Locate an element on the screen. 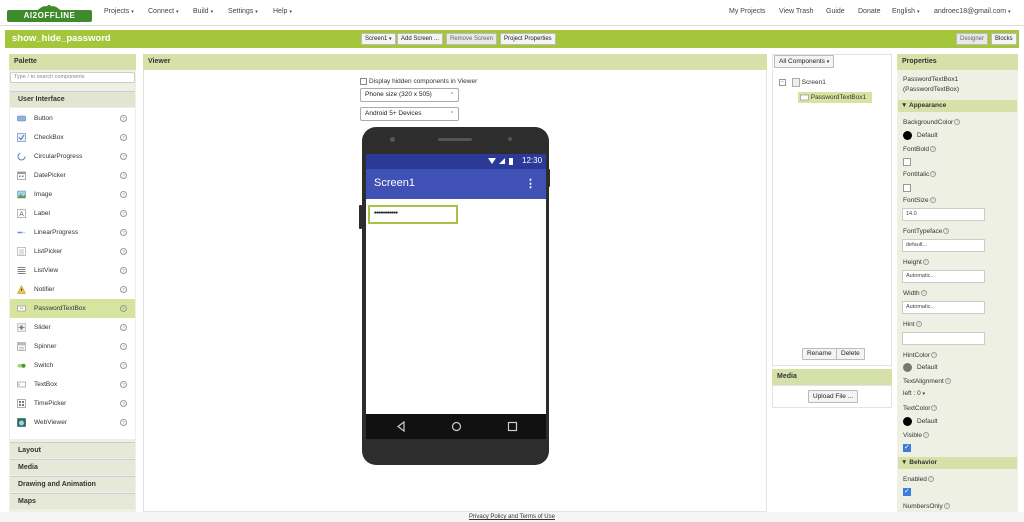  palette-item-datepicker: DatePicker ? is located at coordinates (72, 175).